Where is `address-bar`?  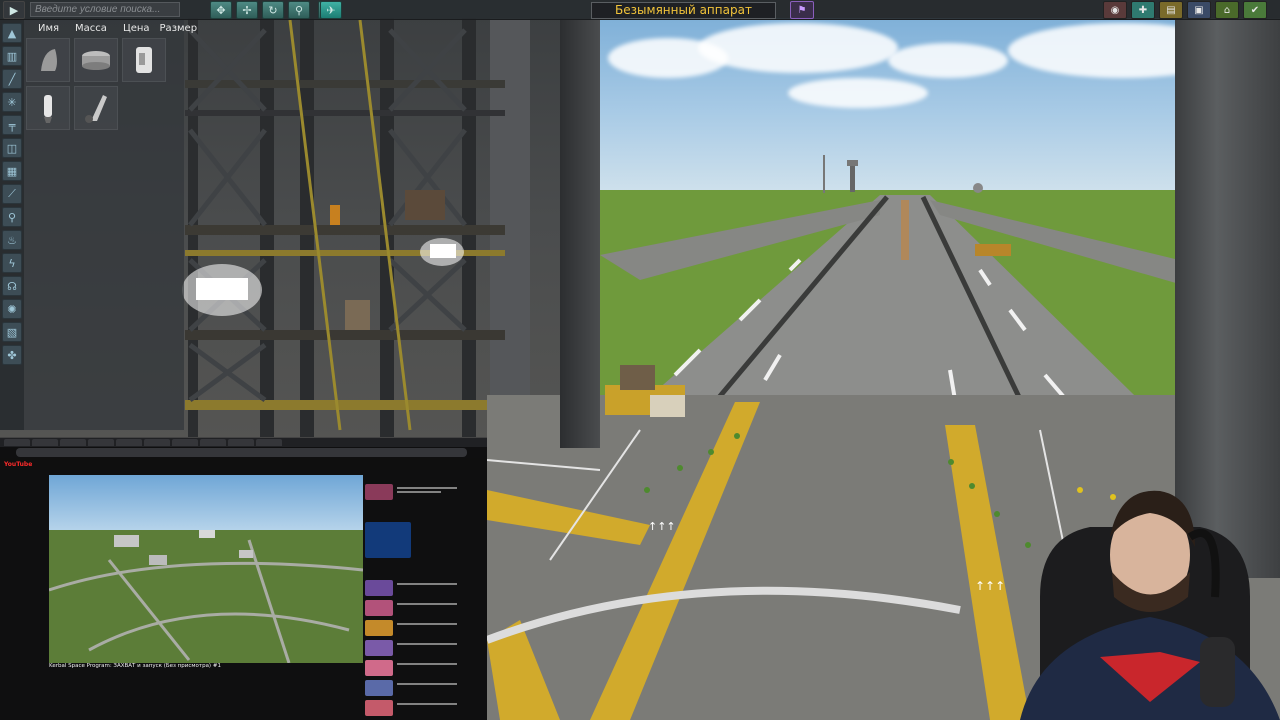 address-bar is located at coordinates (241, 452).